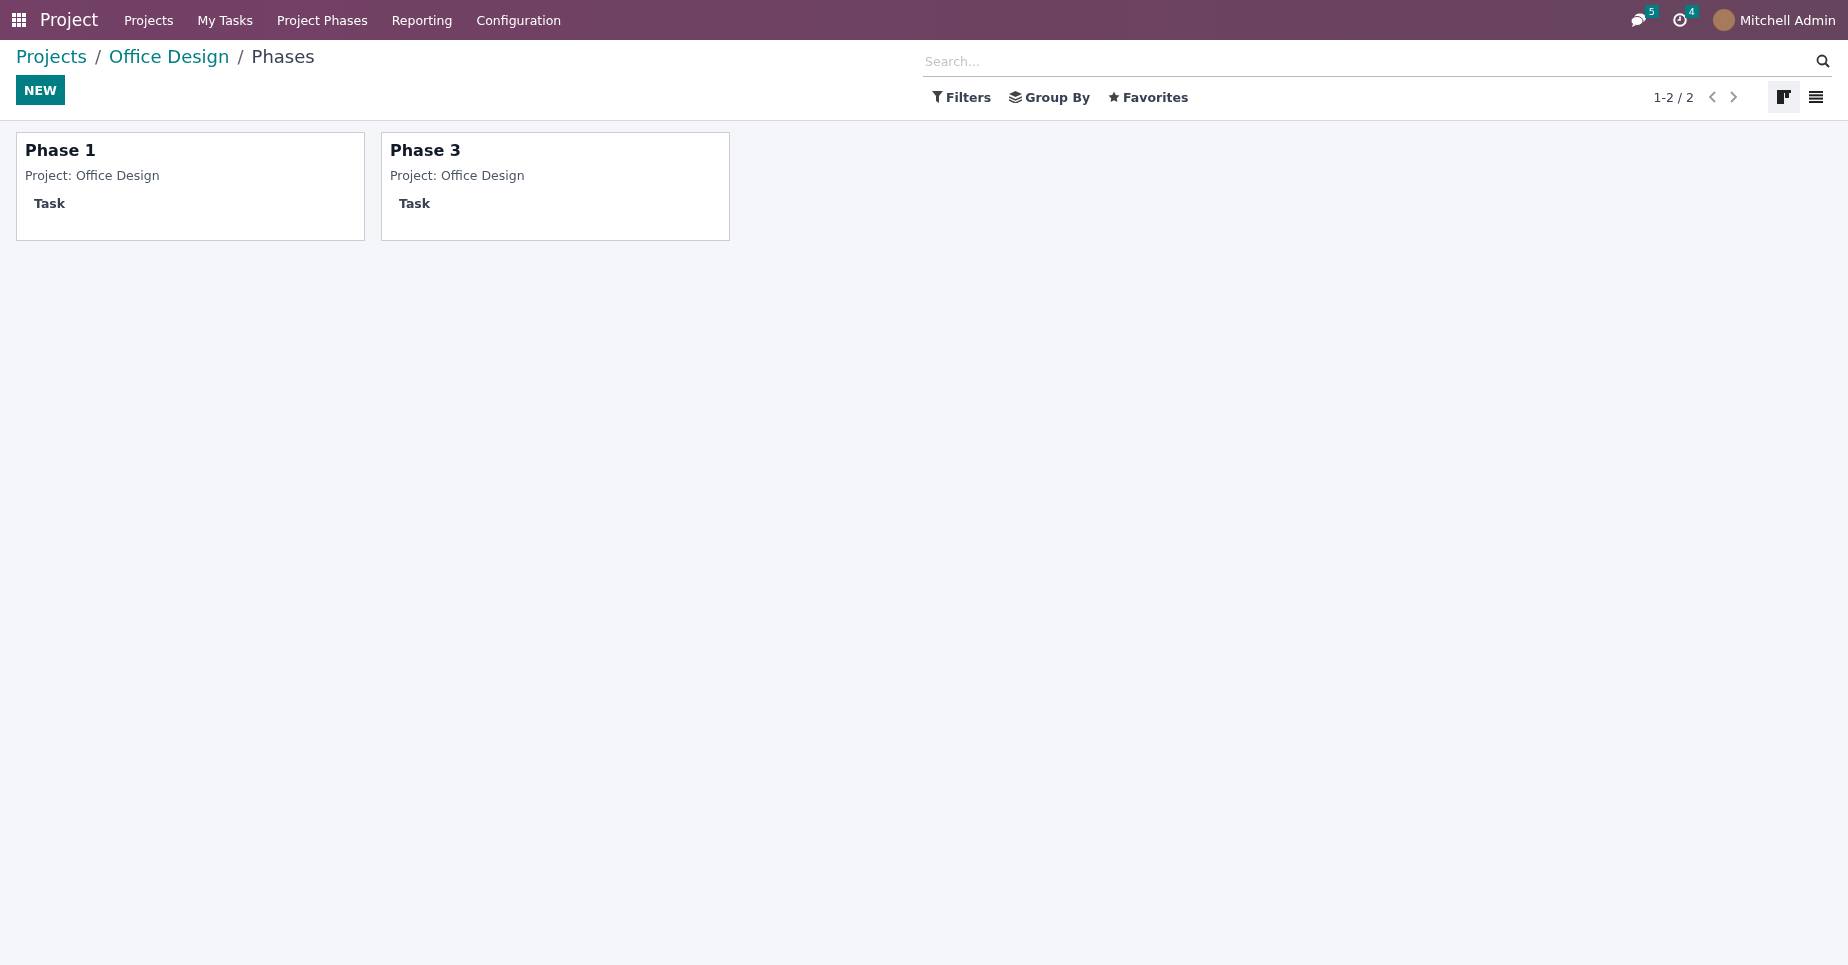  I want to click on menu-item: My Tasks, so click(225, 20).